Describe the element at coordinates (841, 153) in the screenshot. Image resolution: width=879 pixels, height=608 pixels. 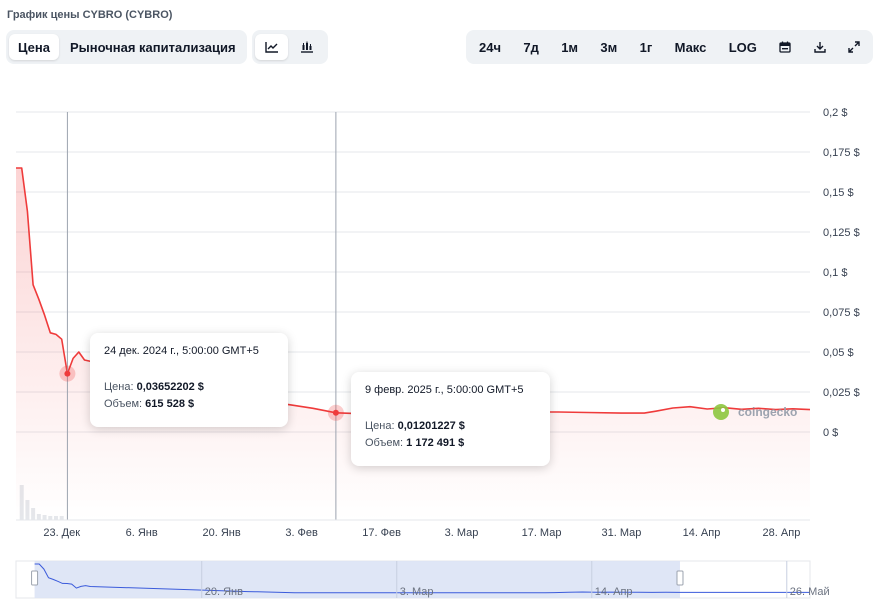
I see `y-tick-label: 0,175 $` at that location.